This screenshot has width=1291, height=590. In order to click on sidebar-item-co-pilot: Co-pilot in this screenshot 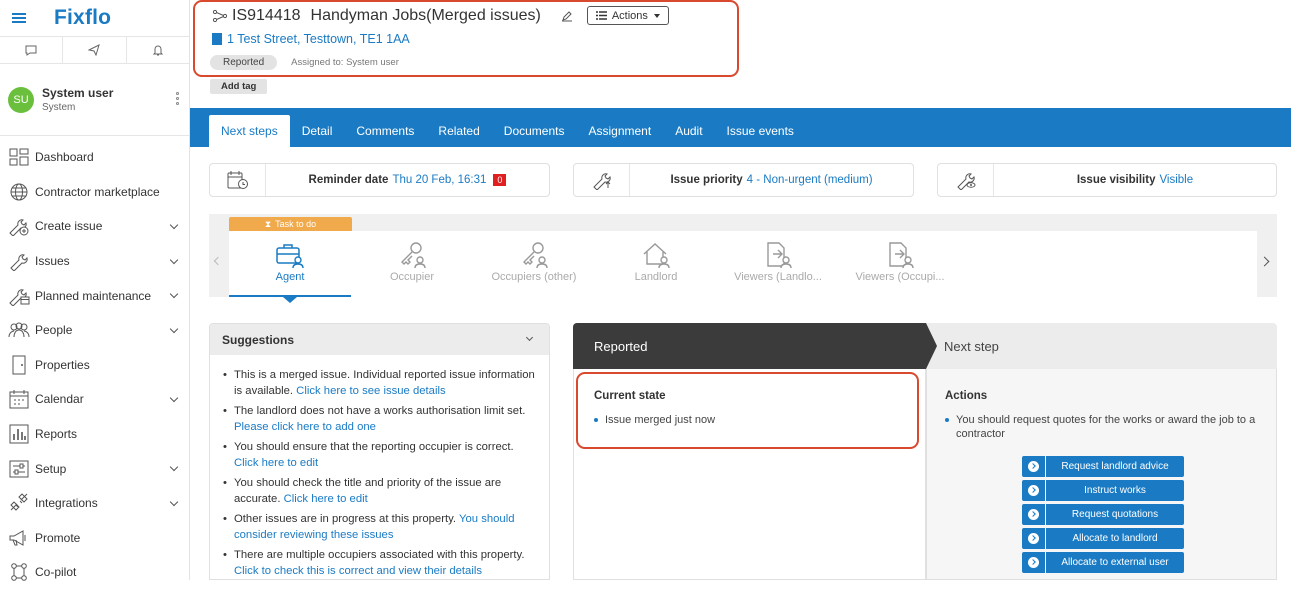, I will do `click(94, 572)`.